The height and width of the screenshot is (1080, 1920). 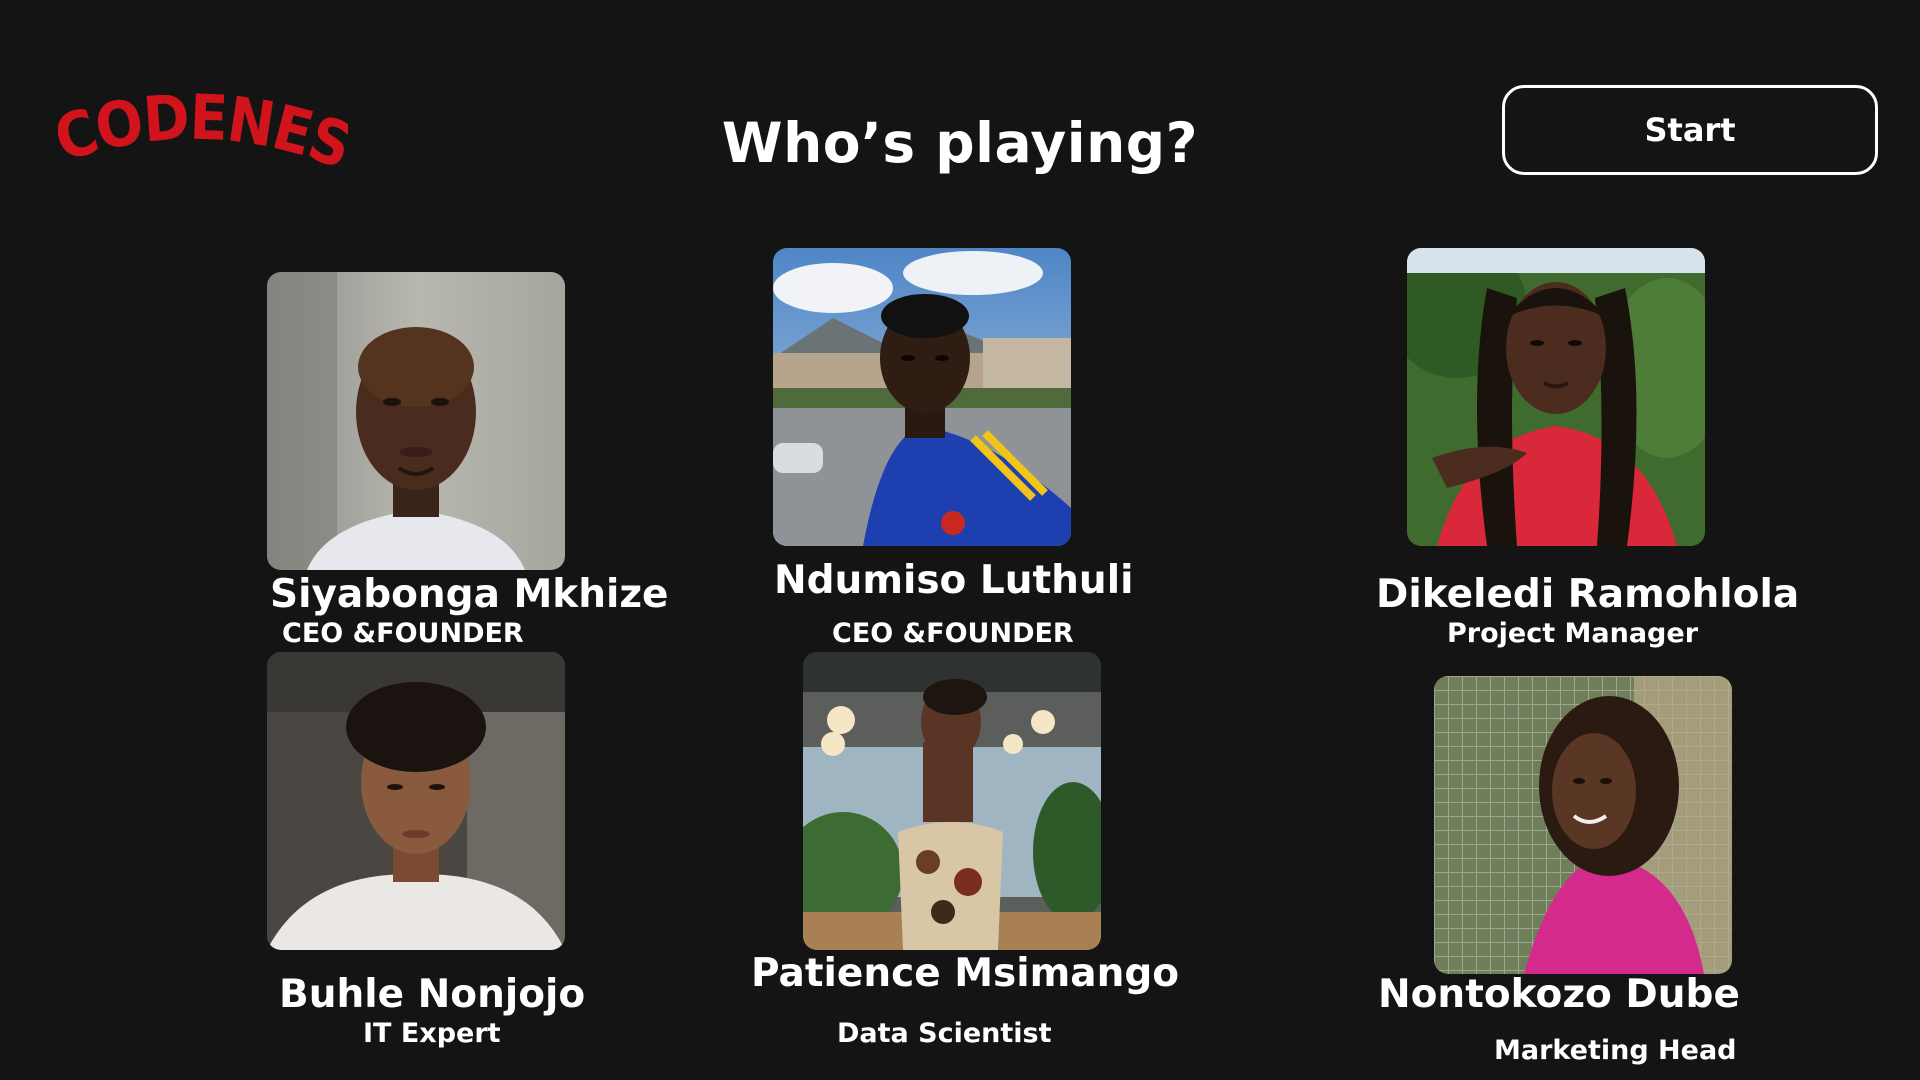 I want to click on profile-photo-dikeledi, so click(x=1556, y=397).